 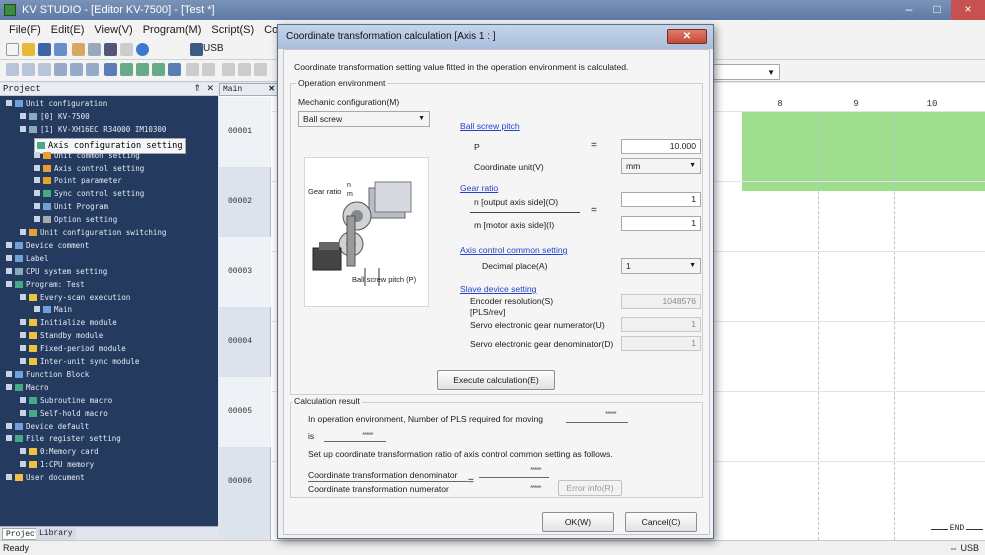 What do you see at coordinates (513, 250) in the screenshot?
I see `axis-control-common-link: Axis control common setting` at bounding box center [513, 250].